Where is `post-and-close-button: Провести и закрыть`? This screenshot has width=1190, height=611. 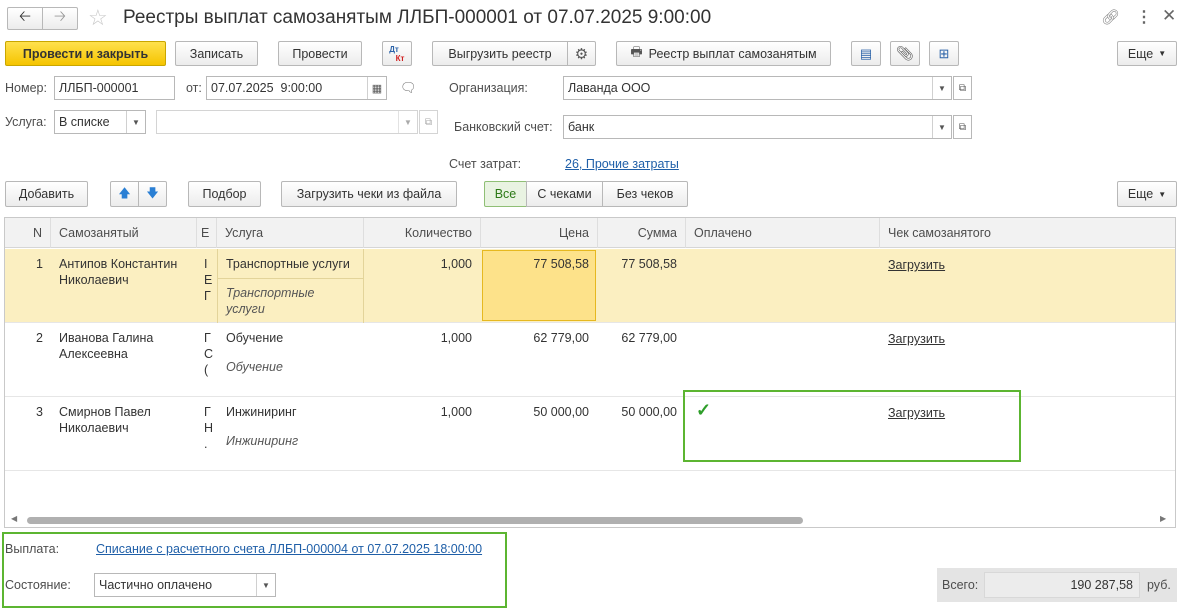
post-and-close-button: Провести и закрыть is located at coordinates (85, 53).